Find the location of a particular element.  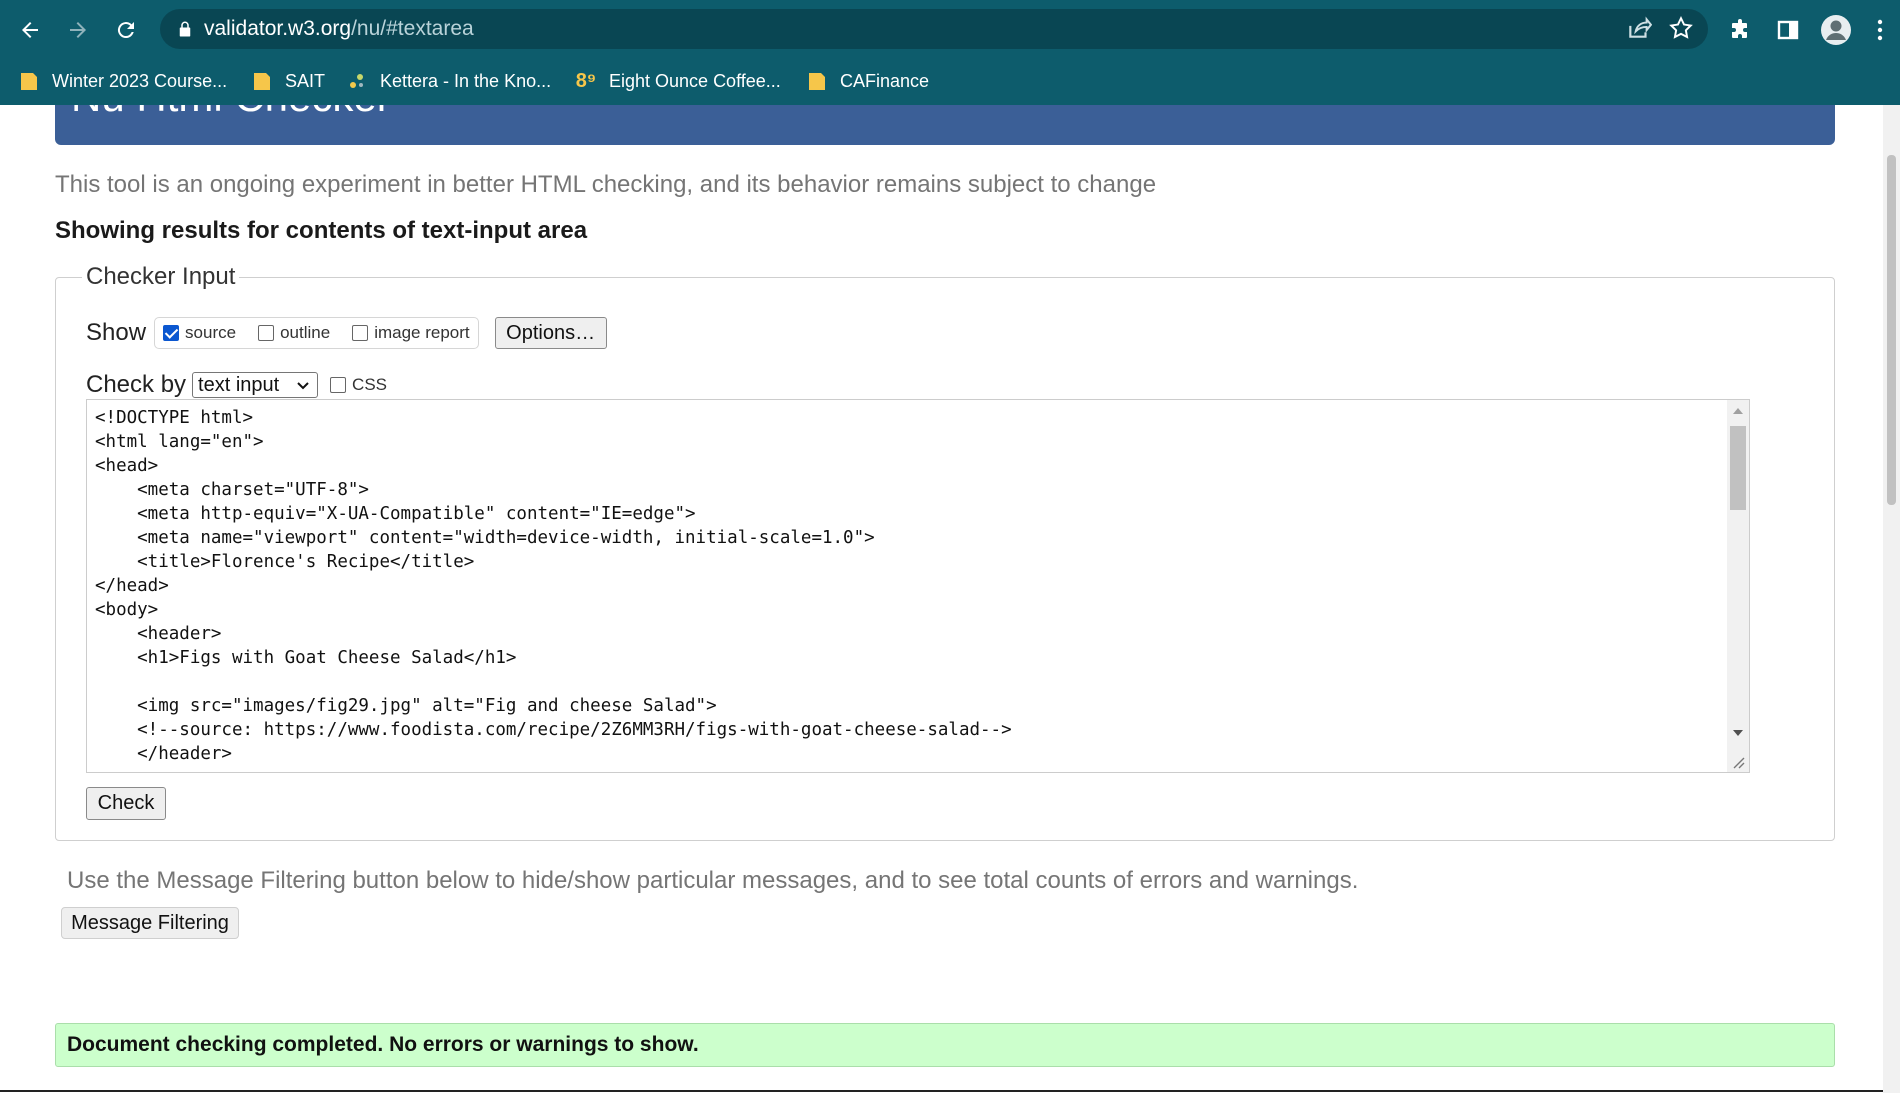

check-by-row: Check by text input CSS is located at coordinates (236, 385).